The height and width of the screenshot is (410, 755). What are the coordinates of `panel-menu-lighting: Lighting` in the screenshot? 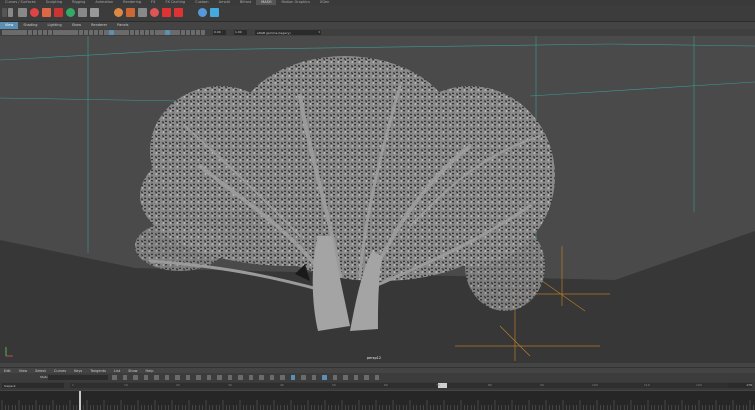 It's located at (55, 25).